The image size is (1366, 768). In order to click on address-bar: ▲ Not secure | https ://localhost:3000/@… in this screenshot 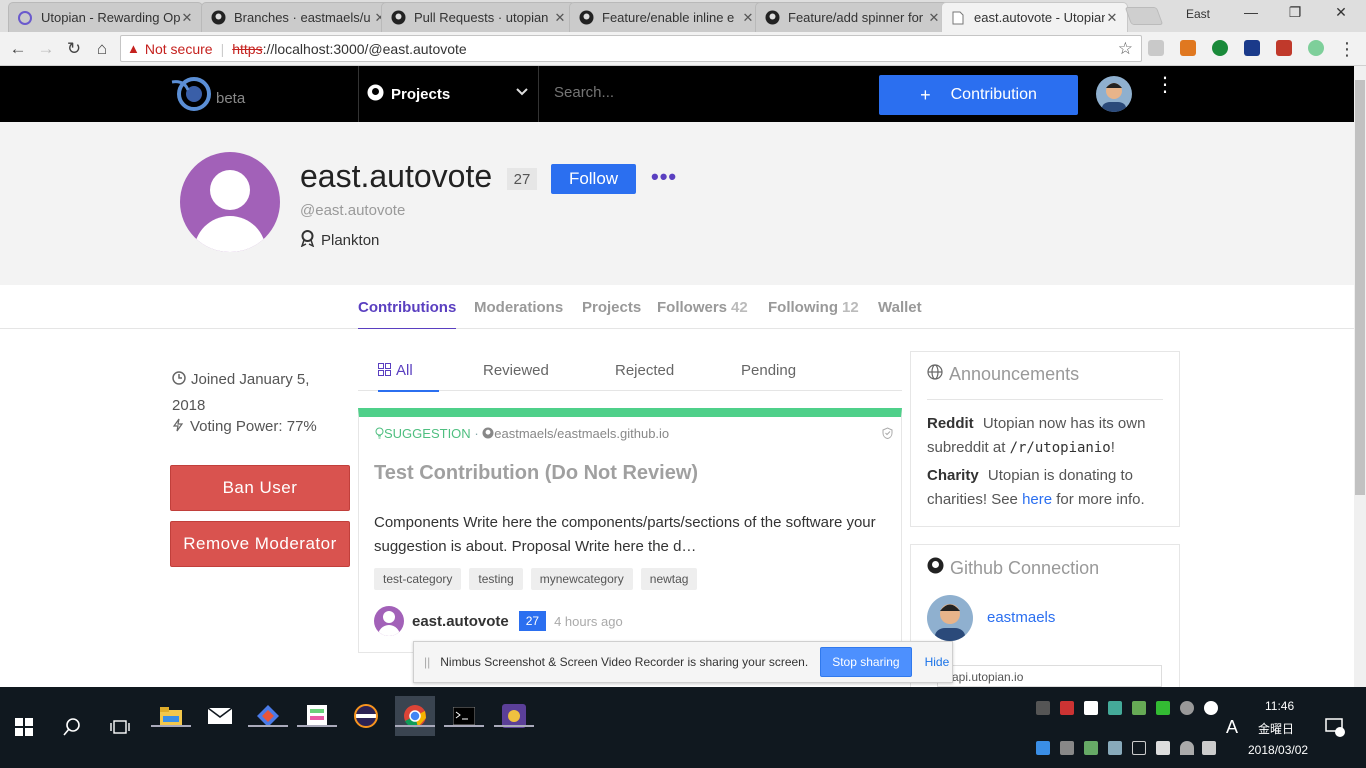, I will do `click(631, 48)`.